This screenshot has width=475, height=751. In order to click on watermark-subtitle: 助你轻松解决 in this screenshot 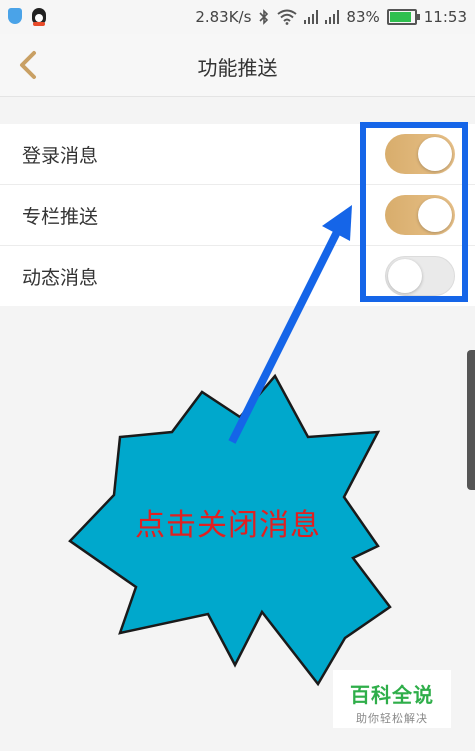, I will do `click(392, 718)`.